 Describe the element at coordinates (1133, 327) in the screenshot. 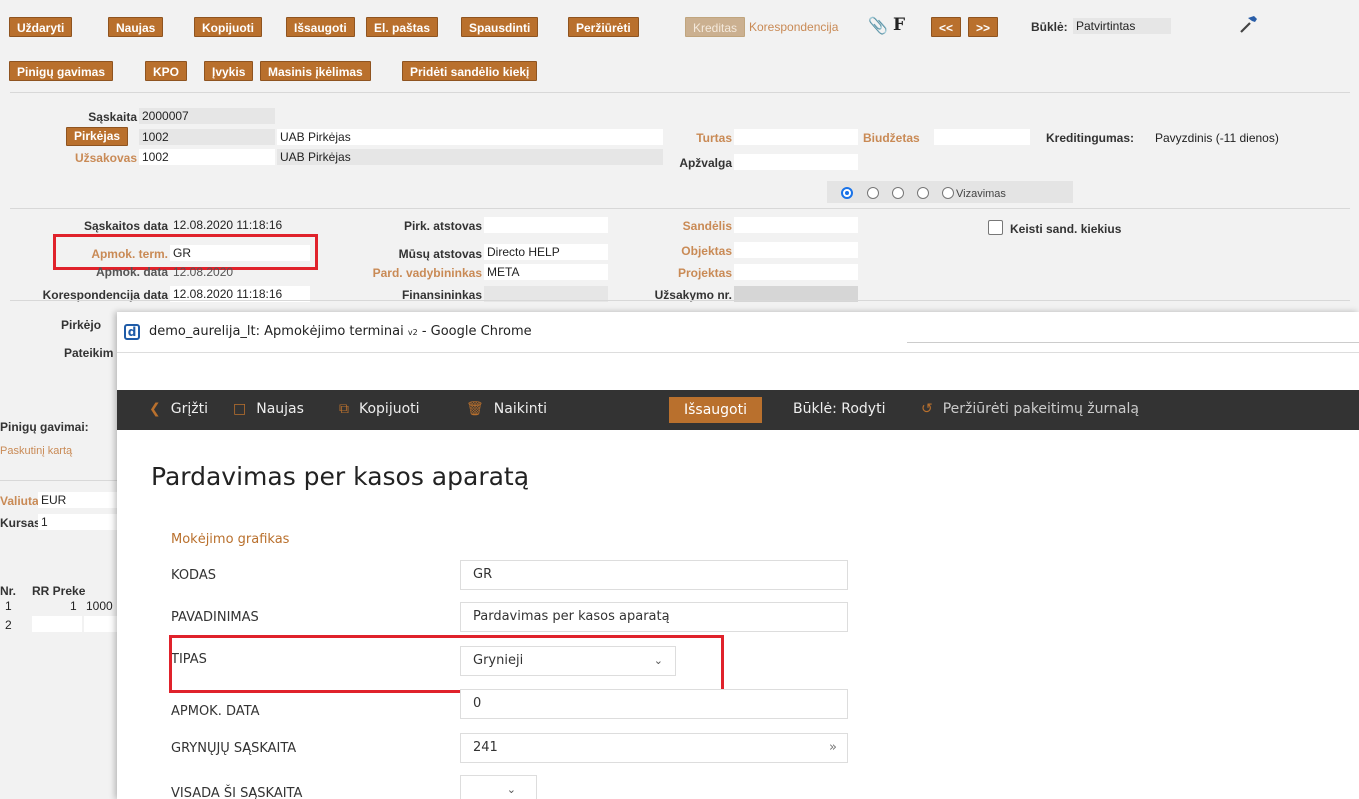

I see `address-bar` at that location.